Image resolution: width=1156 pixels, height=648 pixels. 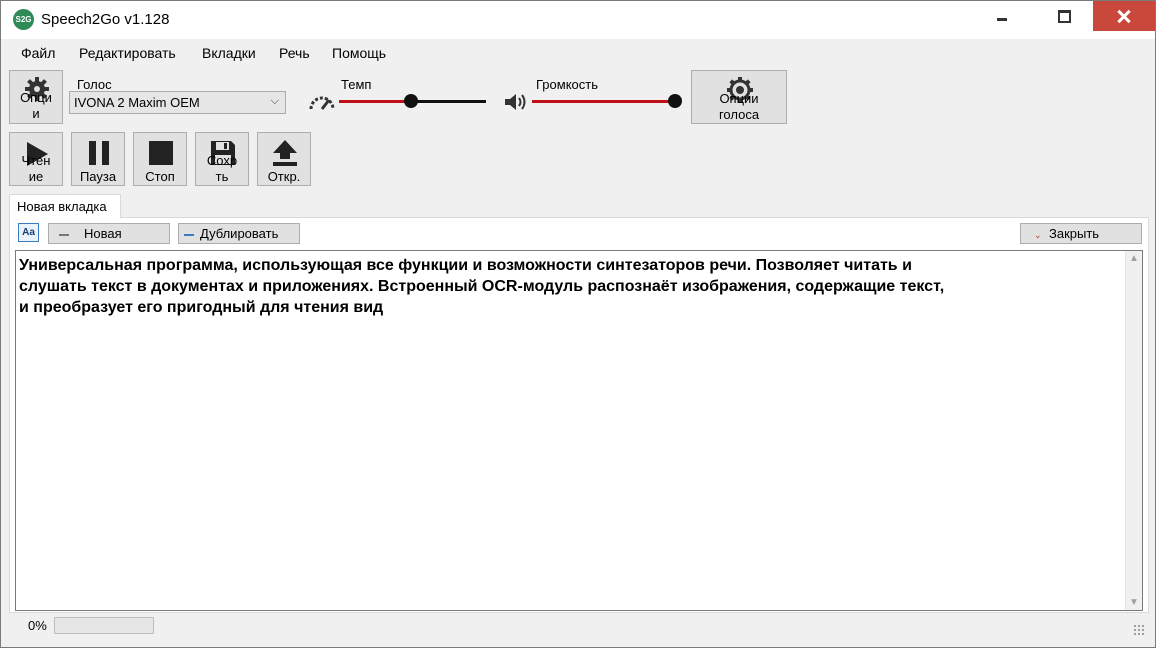 What do you see at coordinates (229, 53) in the screenshot?
I see `menu-tabs: Вкладки` at bounding box center [229, 53].